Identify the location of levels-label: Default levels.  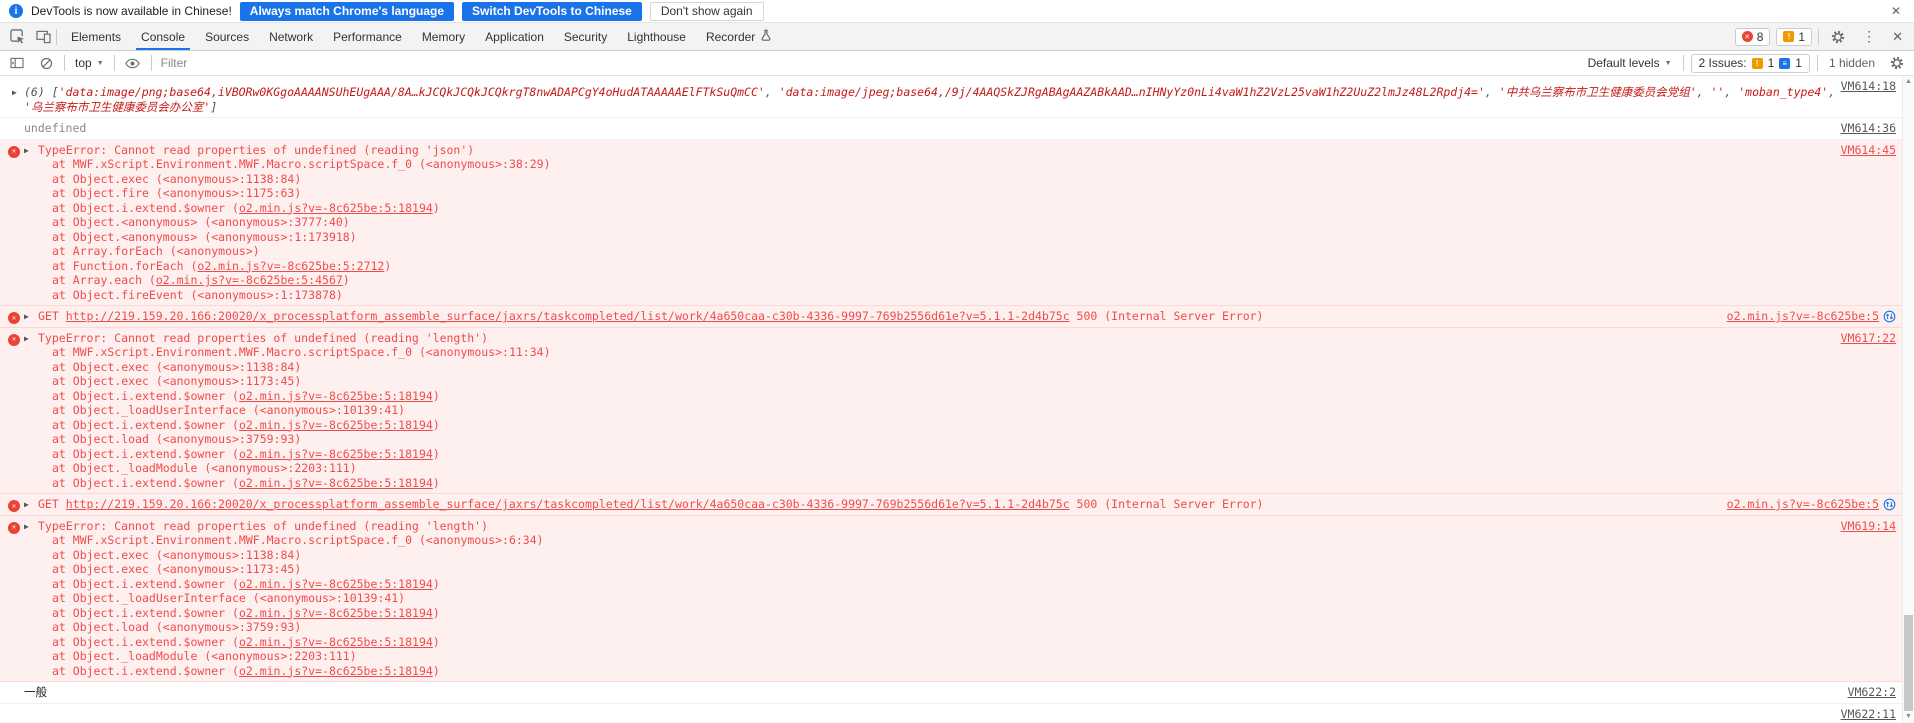
(1623, 63).